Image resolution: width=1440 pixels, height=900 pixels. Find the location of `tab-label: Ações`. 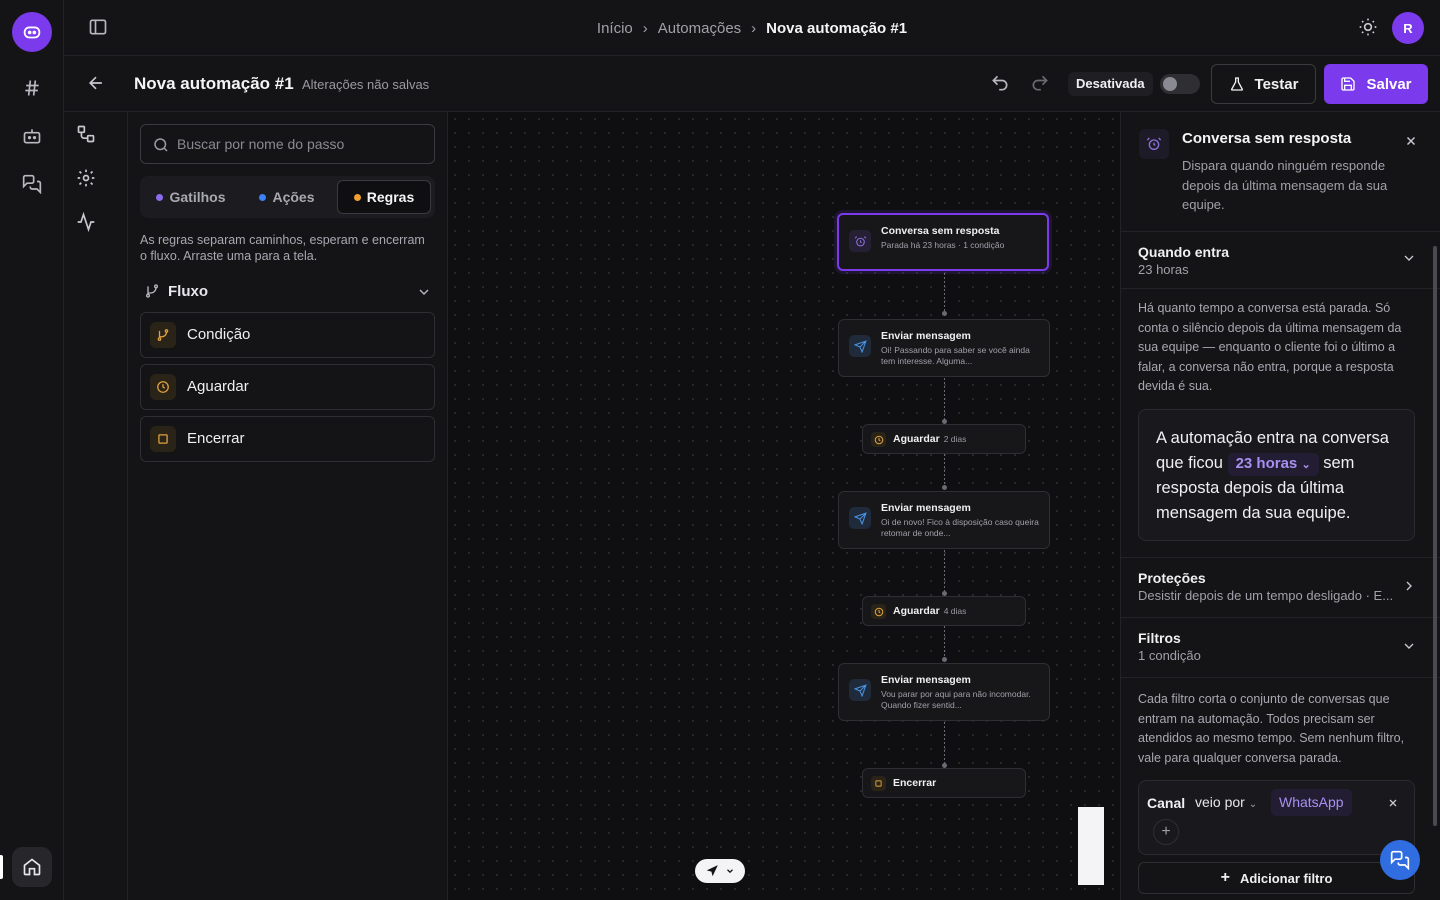

tab-label: Ações is located at coordinates (293, 197).